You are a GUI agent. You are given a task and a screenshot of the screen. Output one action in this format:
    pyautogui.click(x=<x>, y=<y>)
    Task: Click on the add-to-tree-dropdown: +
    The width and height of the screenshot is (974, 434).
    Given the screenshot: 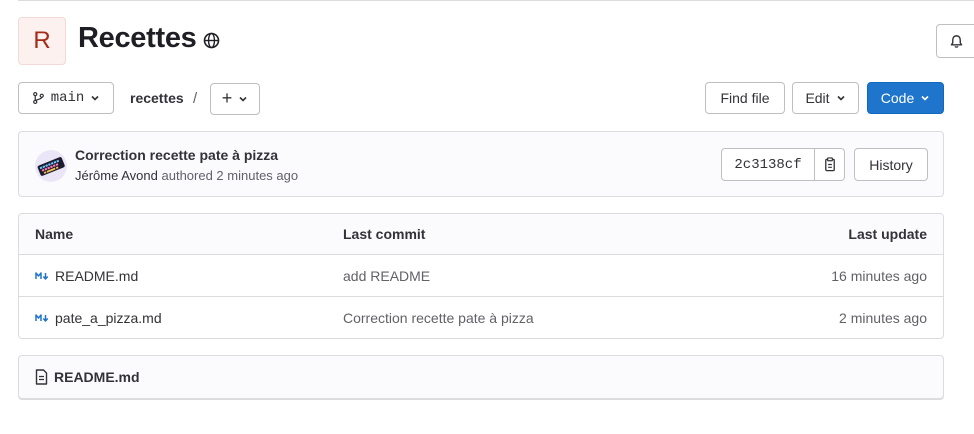 What is the action you would take?
    pyautogui.click(x=235, y=99)
    